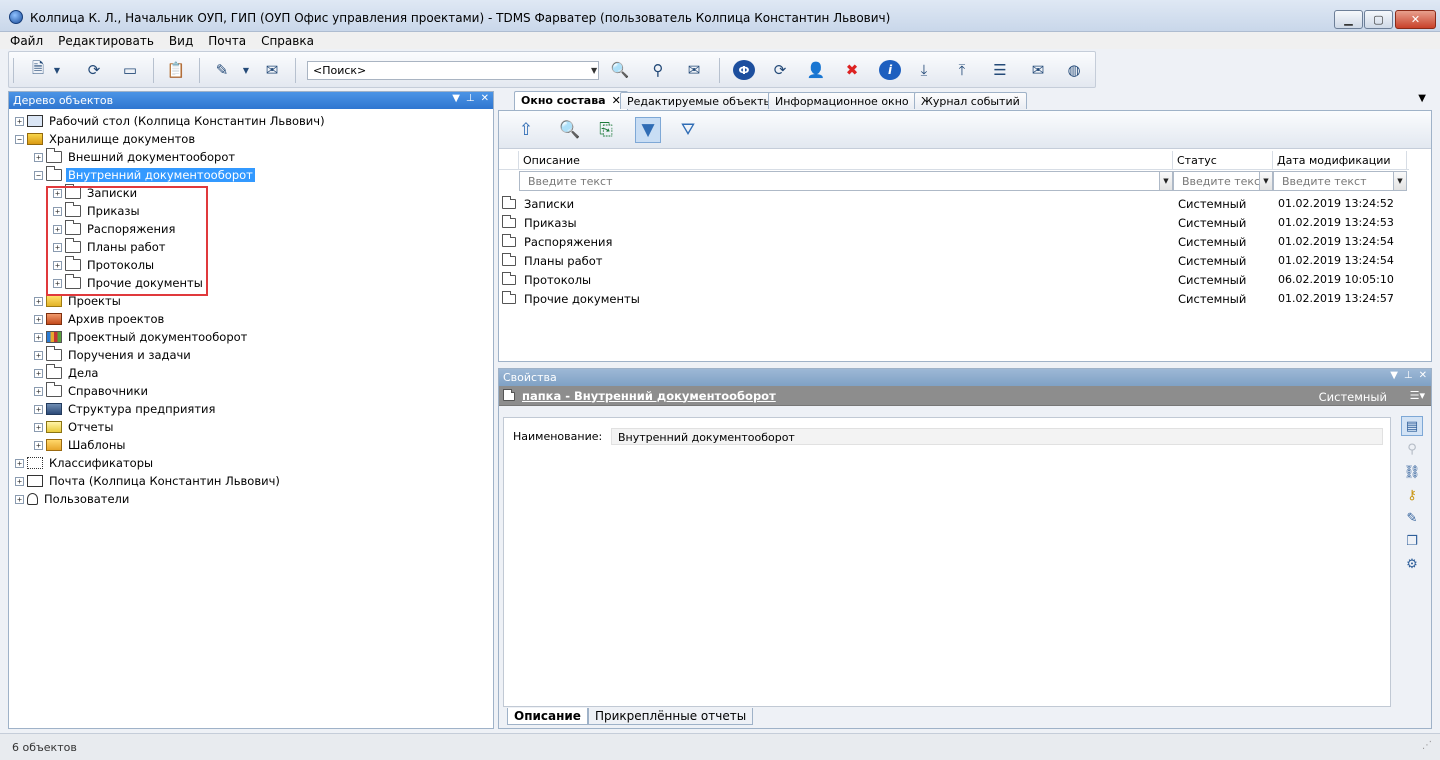  I want to click on resize-grip-icon: ⋰, so click(1428, 746).